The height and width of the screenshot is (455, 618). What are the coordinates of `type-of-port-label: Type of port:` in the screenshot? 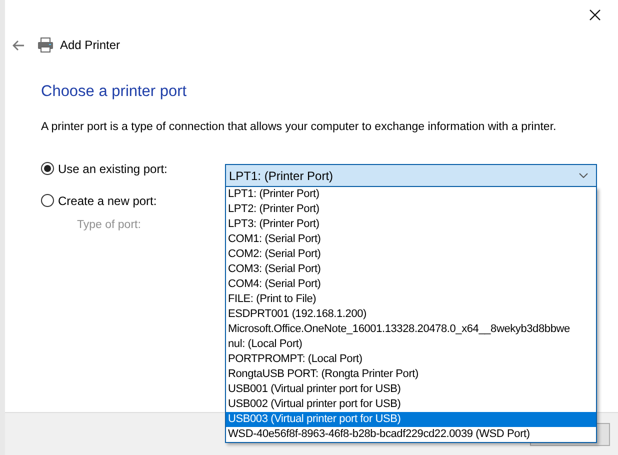 It's located at (109, 225).